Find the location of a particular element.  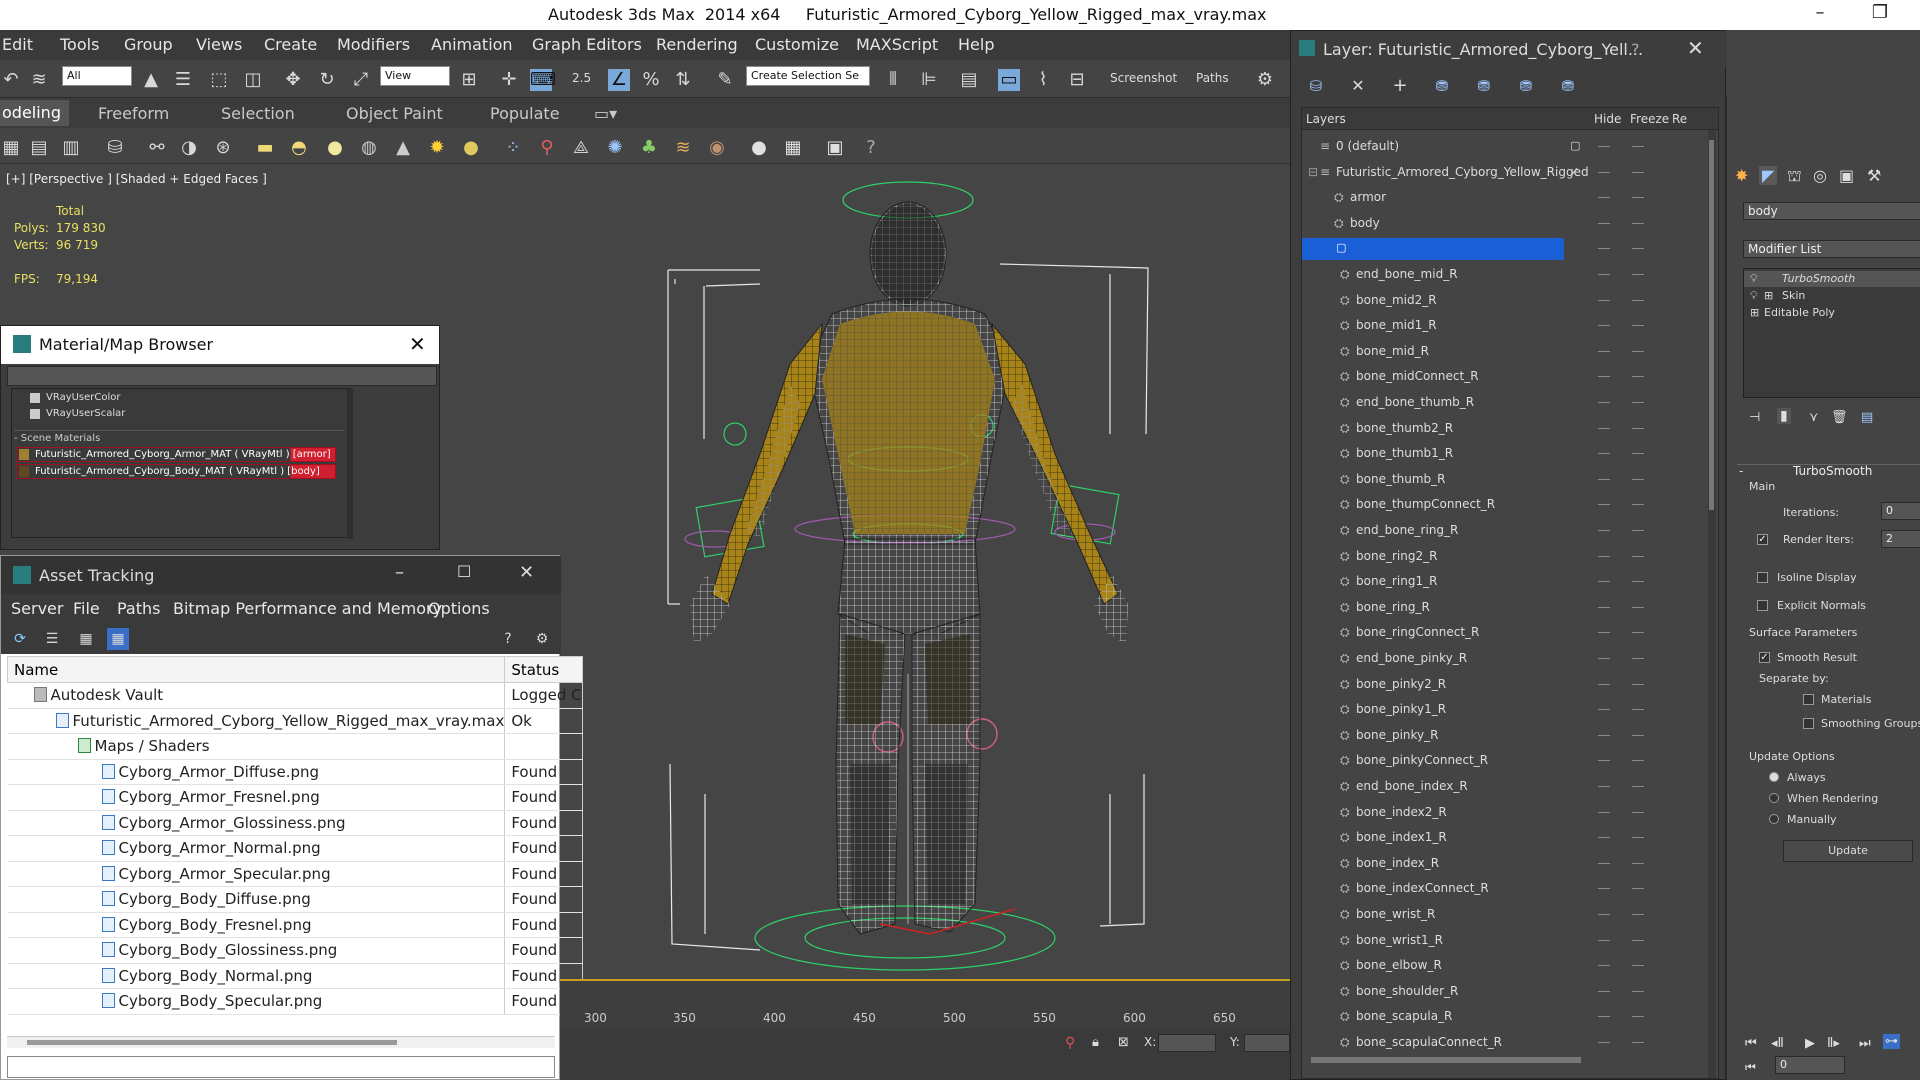

minimize-icon: – is located at coordinates (1820, 12).